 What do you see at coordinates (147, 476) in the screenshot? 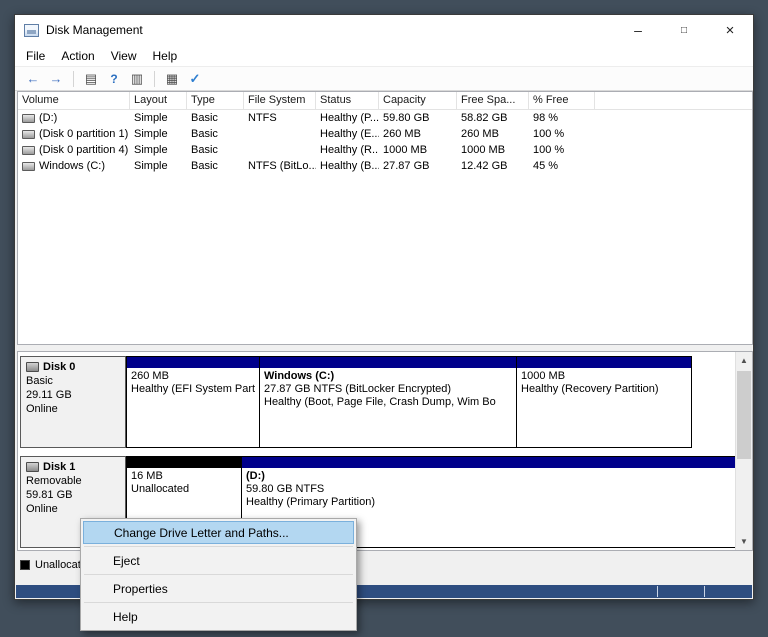
I see `partition-line: 16 MB` at bounding box center [147, 476].